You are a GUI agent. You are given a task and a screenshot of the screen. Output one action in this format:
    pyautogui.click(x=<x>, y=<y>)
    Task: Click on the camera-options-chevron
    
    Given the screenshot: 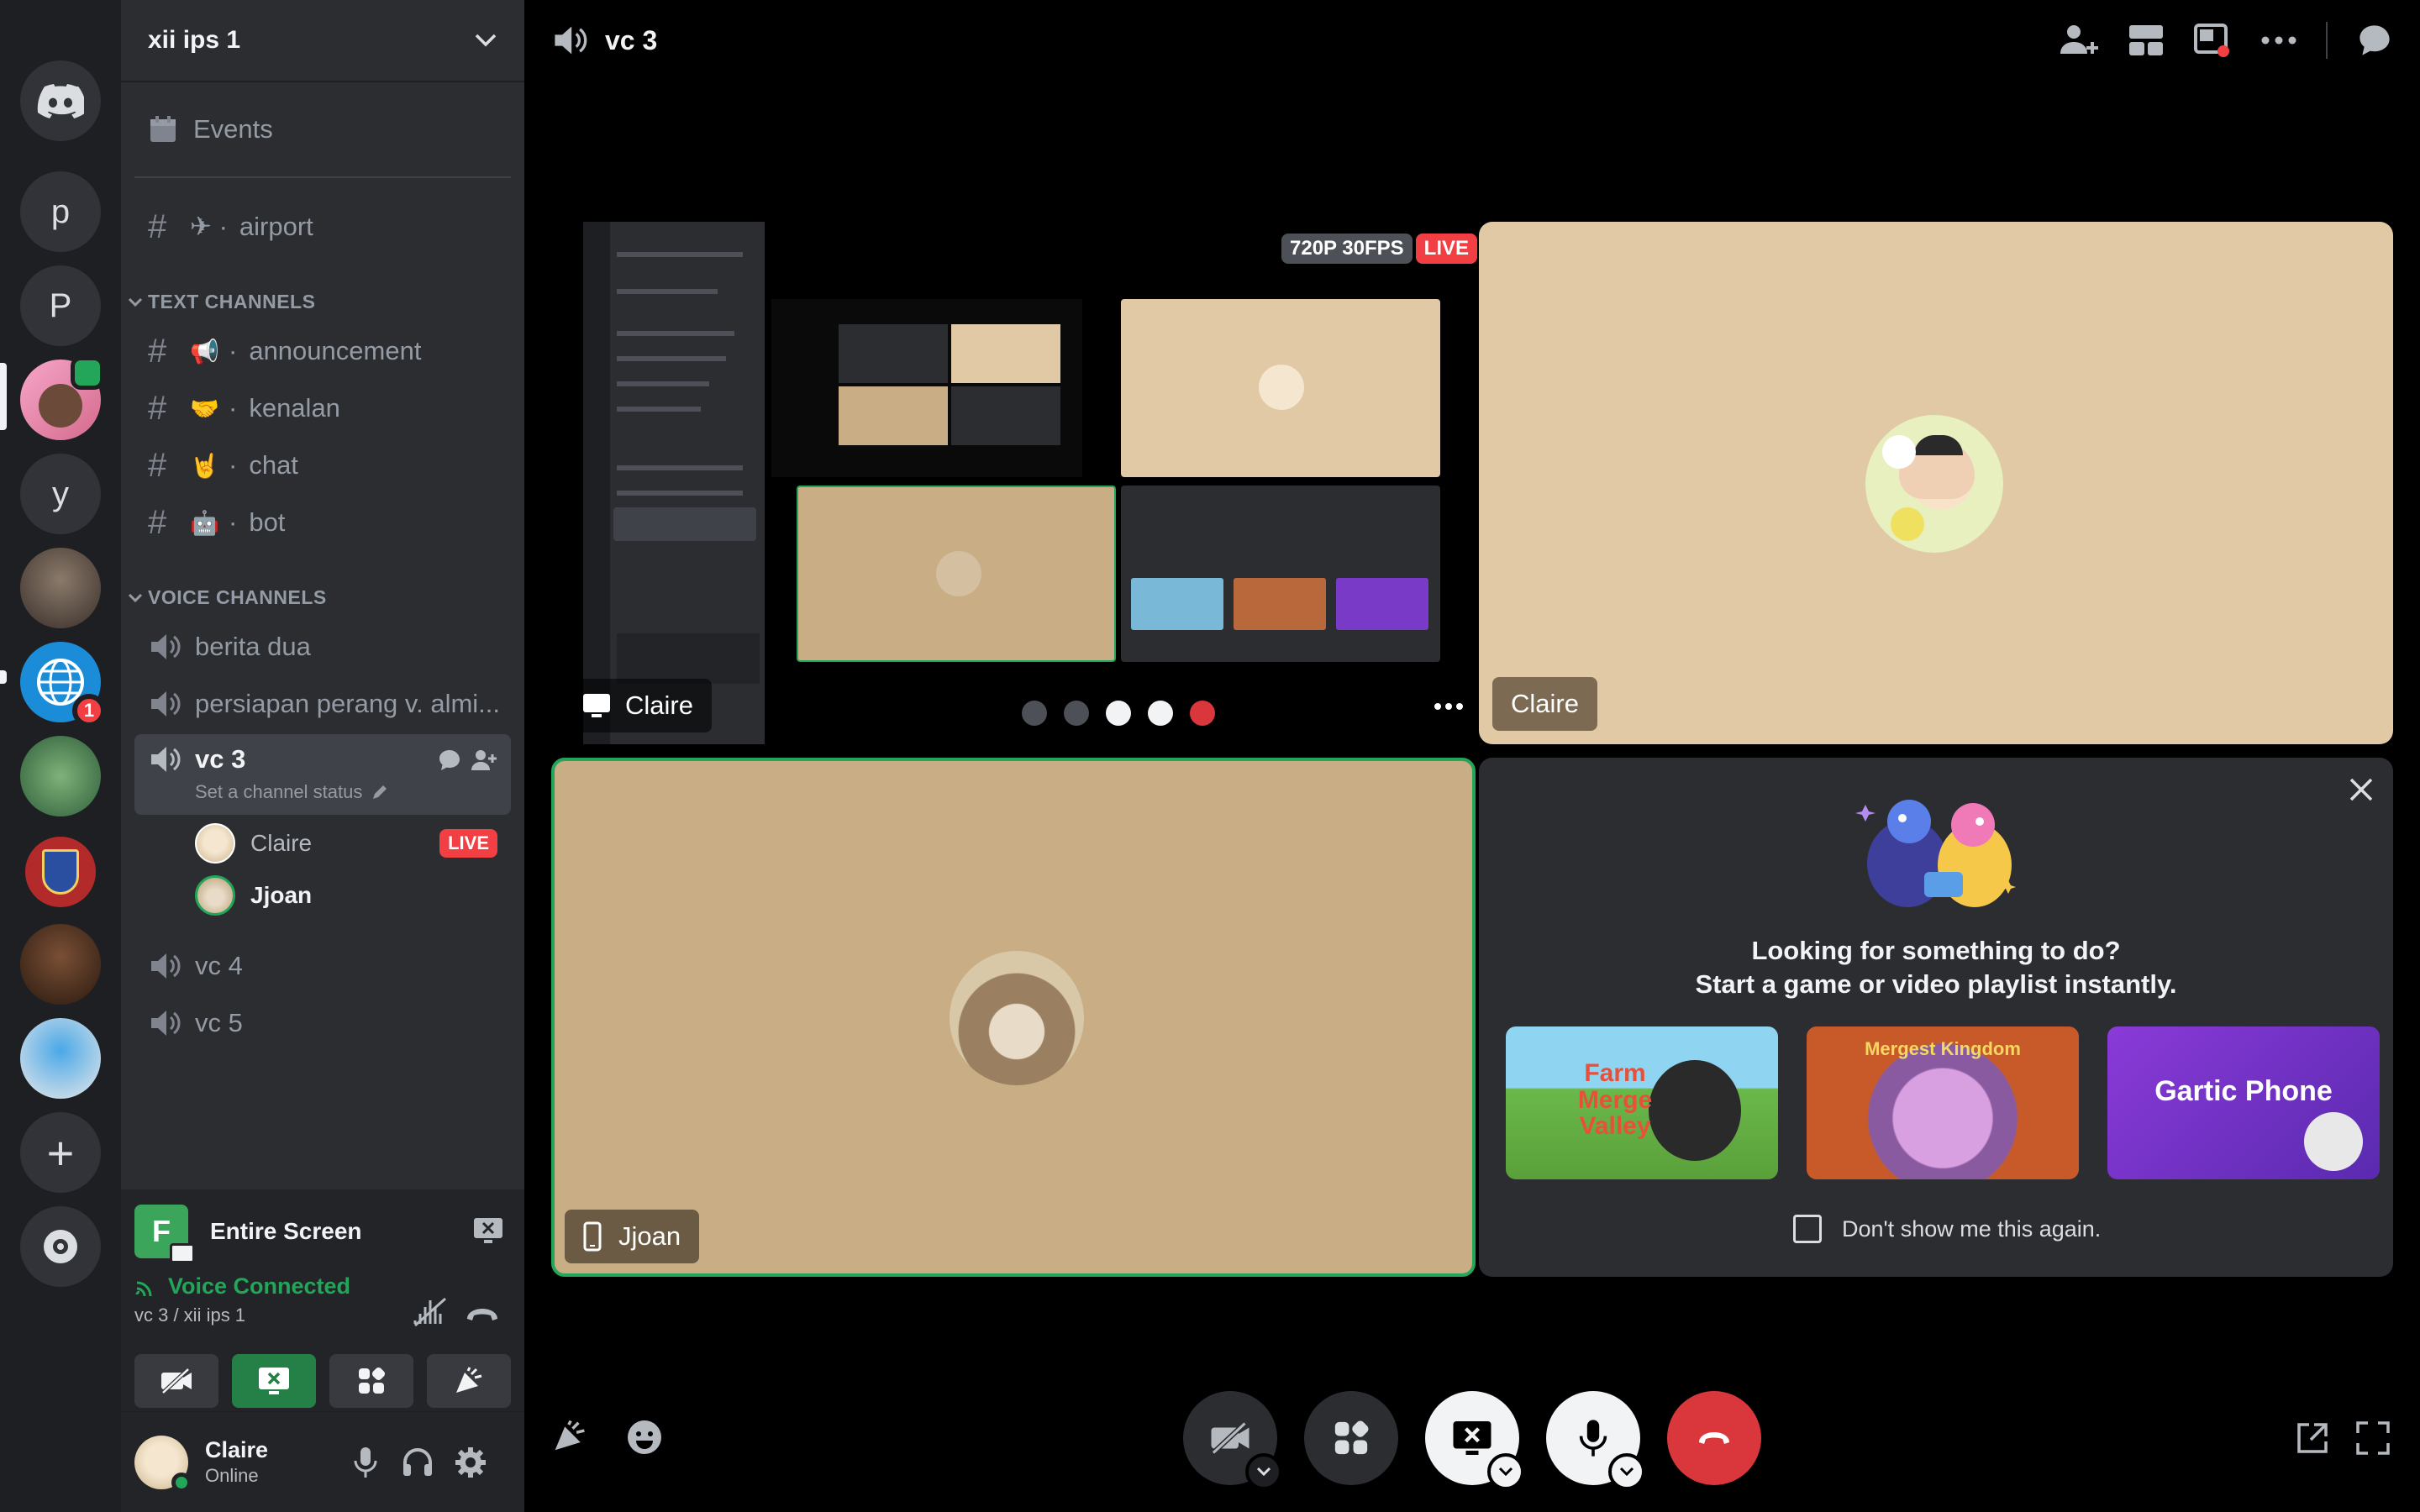 What is the action you would take?
    pyautogui.click(x=1263, y=1471)
    